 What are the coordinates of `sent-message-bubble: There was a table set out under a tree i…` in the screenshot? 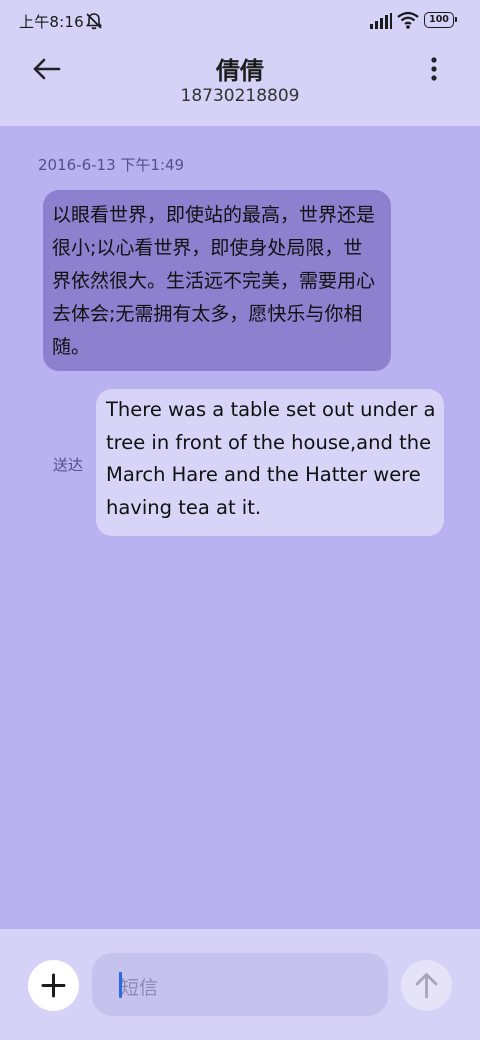 It's located at (270, 462).